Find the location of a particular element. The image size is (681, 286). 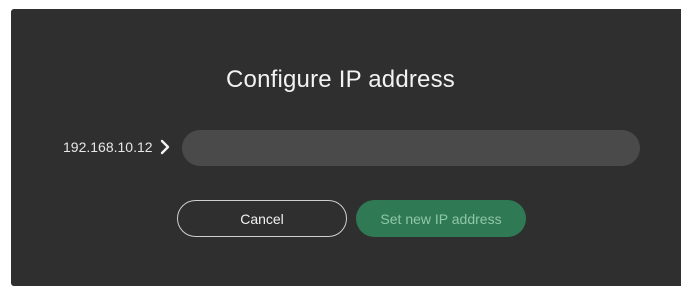

set-new-ip-button-label: Set new IP address is located at coordinates (441, 218).